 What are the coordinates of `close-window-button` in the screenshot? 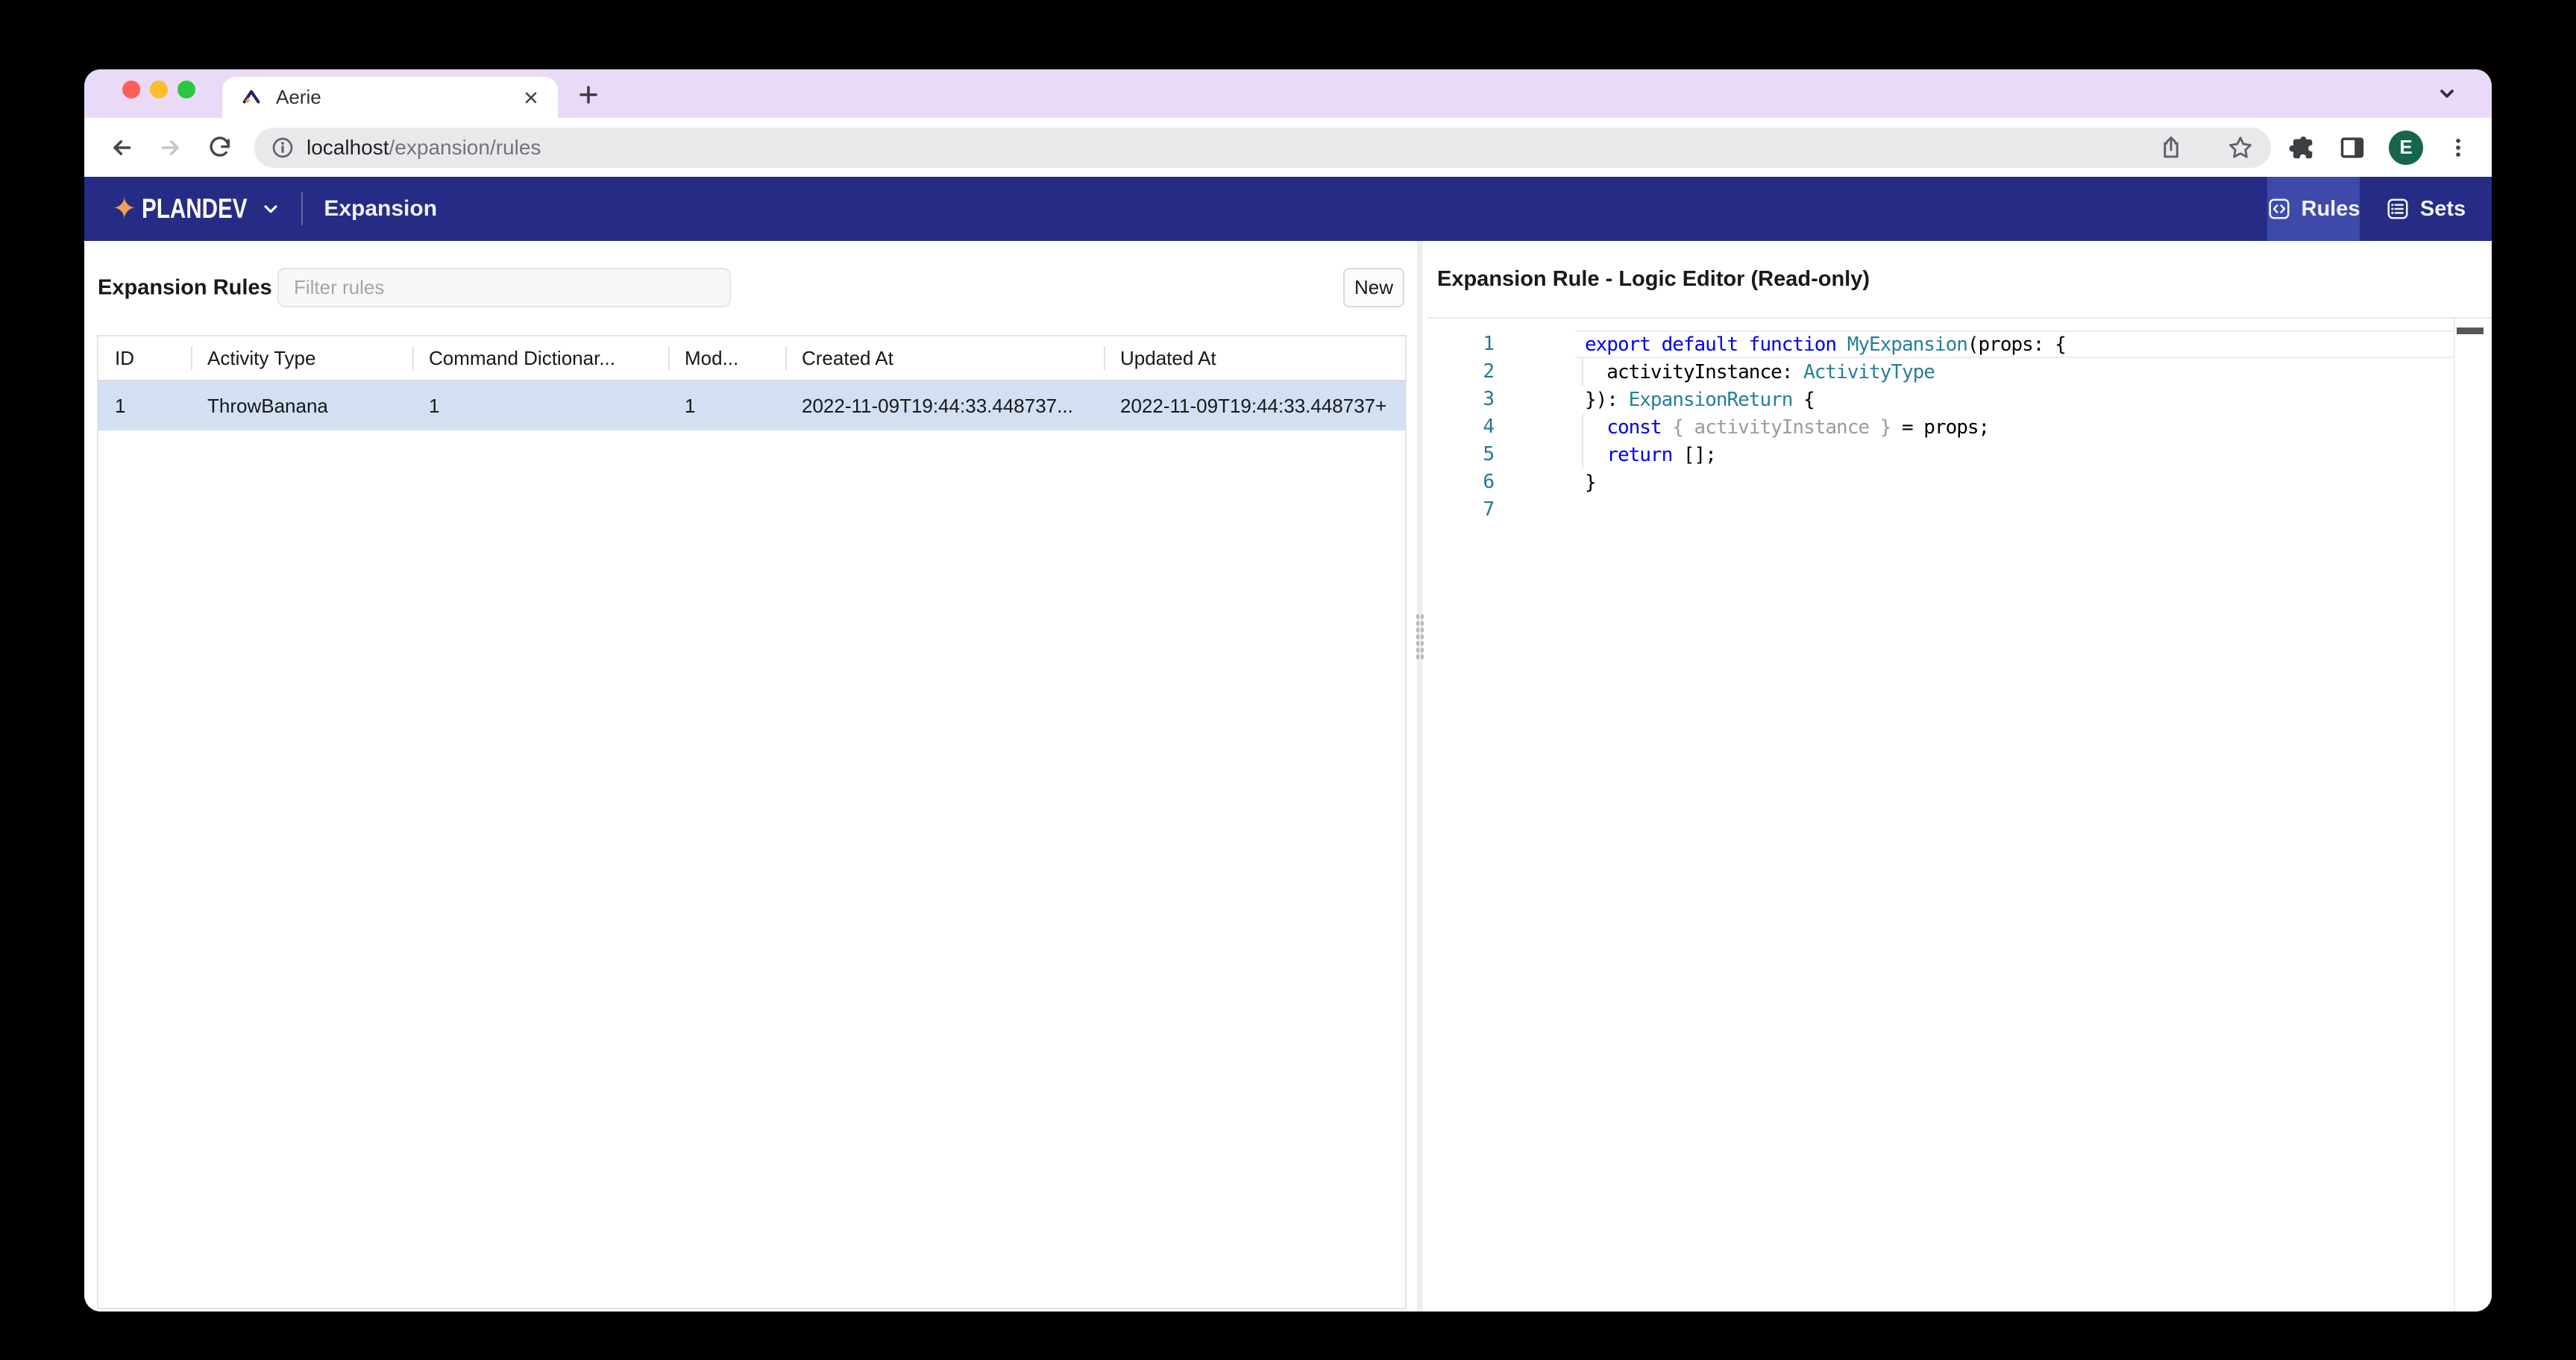 It's located at (131, 89).